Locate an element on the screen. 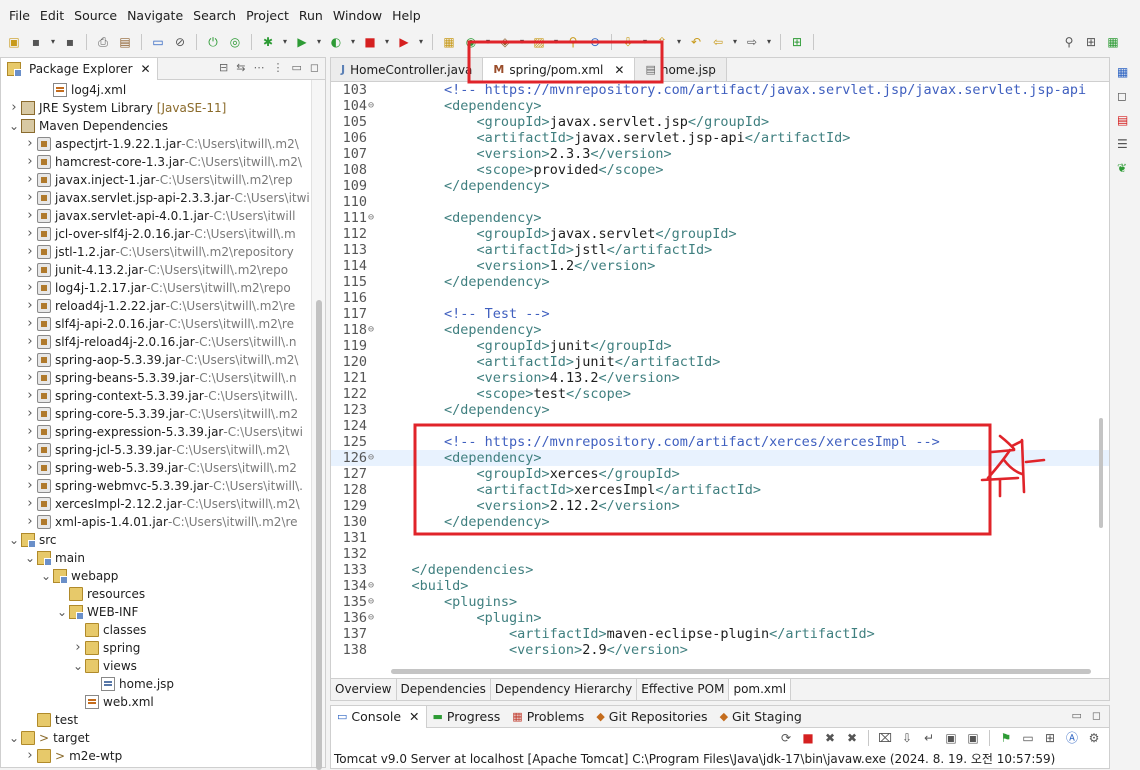  tree-item: ⌄ webapp is located at coordinates (78, 576).